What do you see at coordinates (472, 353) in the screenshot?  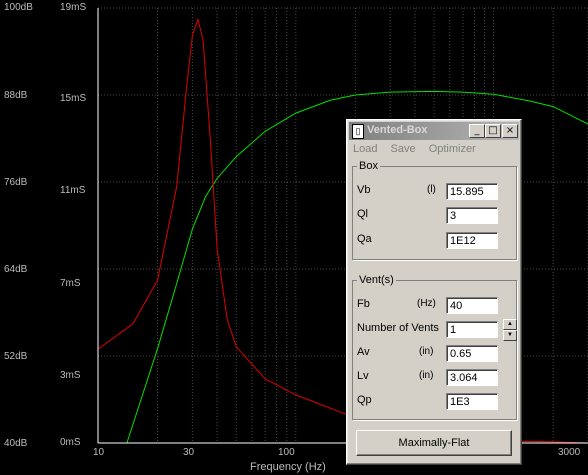 I see `av-field: 0.65` at bounding box center [472, 353].